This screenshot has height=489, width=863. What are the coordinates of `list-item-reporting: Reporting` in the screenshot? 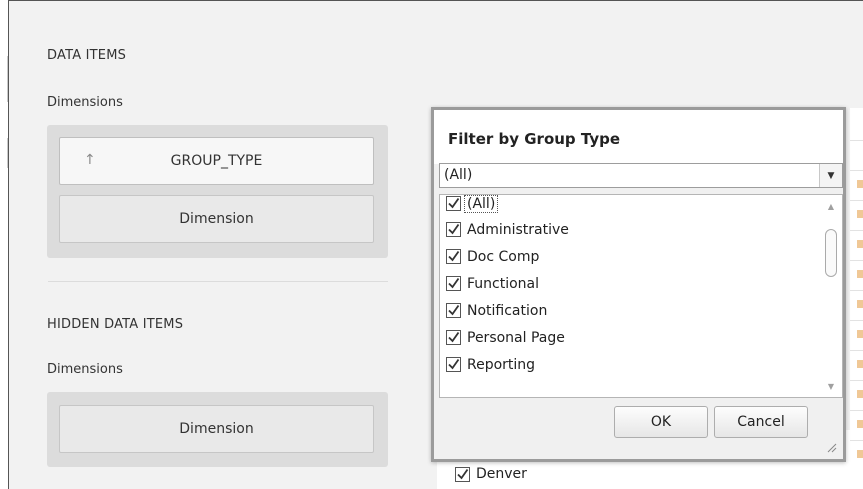 It's located at (490, 364).